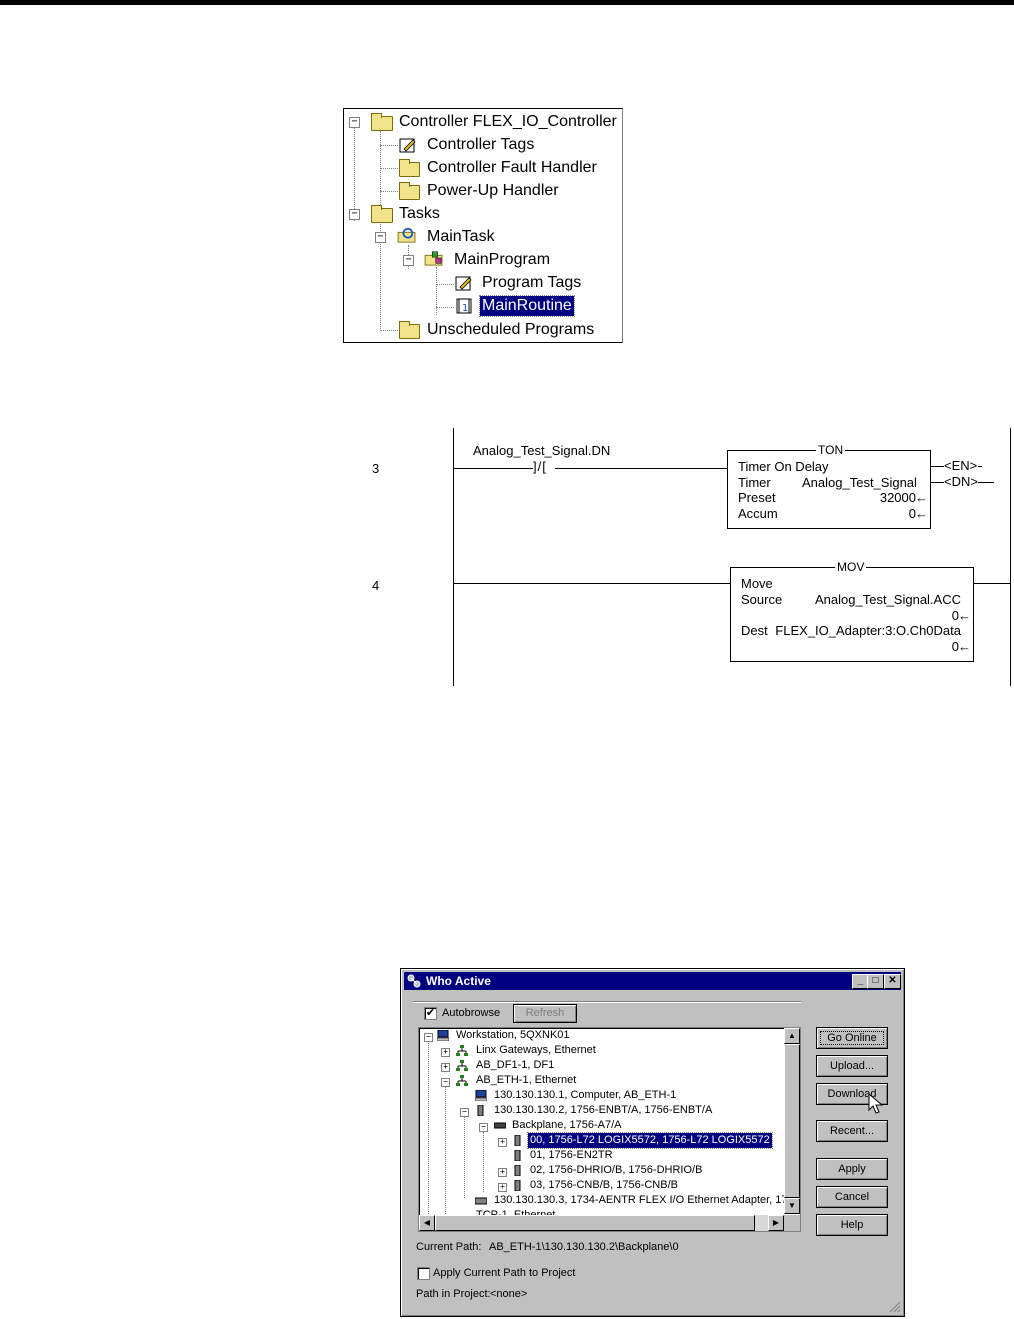 The width and height of the screenshot is (1014, 1319). I want to click on accum-label: Accum, so click(758, 513).